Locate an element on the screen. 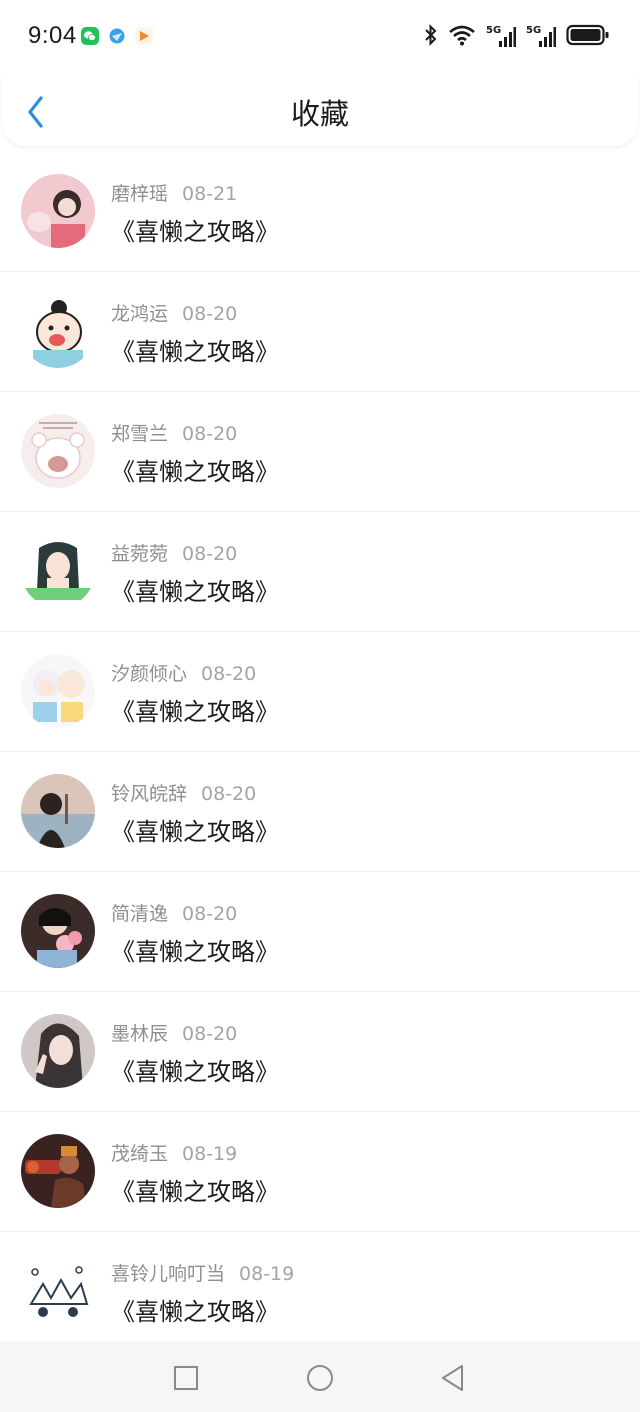 The width and height of the screenshot is (640, 1412). user-name-text: 磨梓瑶 is located at coordinates (140, 194).